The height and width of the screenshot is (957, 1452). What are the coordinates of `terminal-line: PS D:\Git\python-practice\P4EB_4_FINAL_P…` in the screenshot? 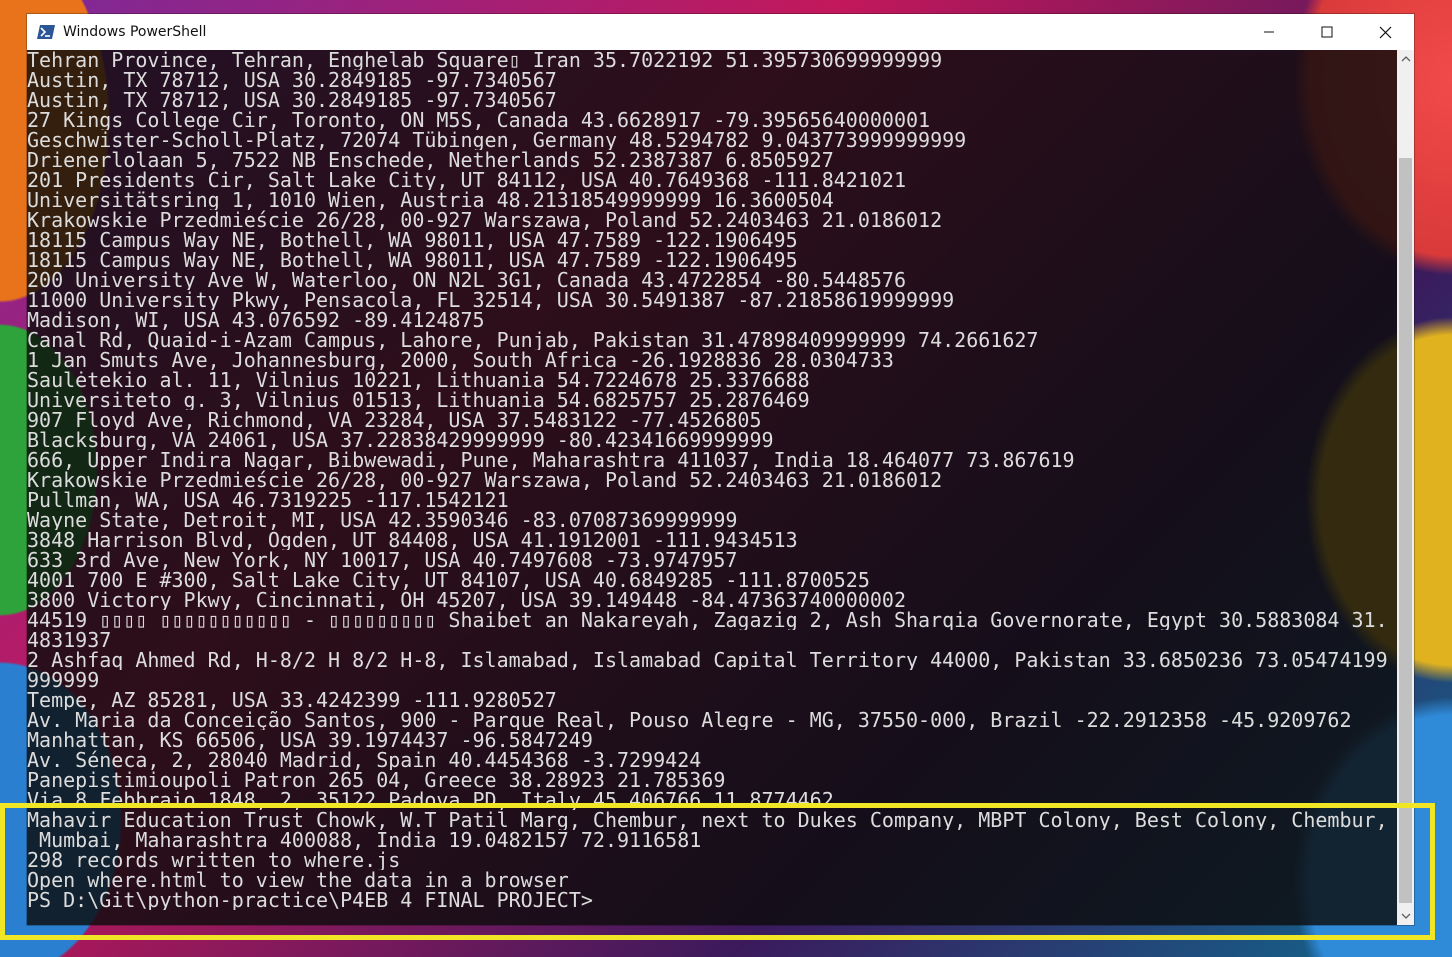 It's located at (310, 900).